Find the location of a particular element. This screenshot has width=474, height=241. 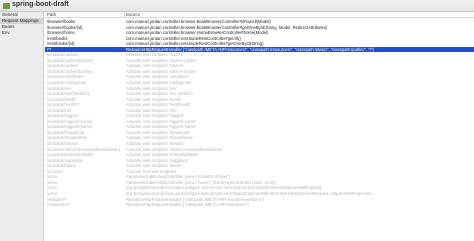

column-header-path: Path is located at coordinates (51, 15).